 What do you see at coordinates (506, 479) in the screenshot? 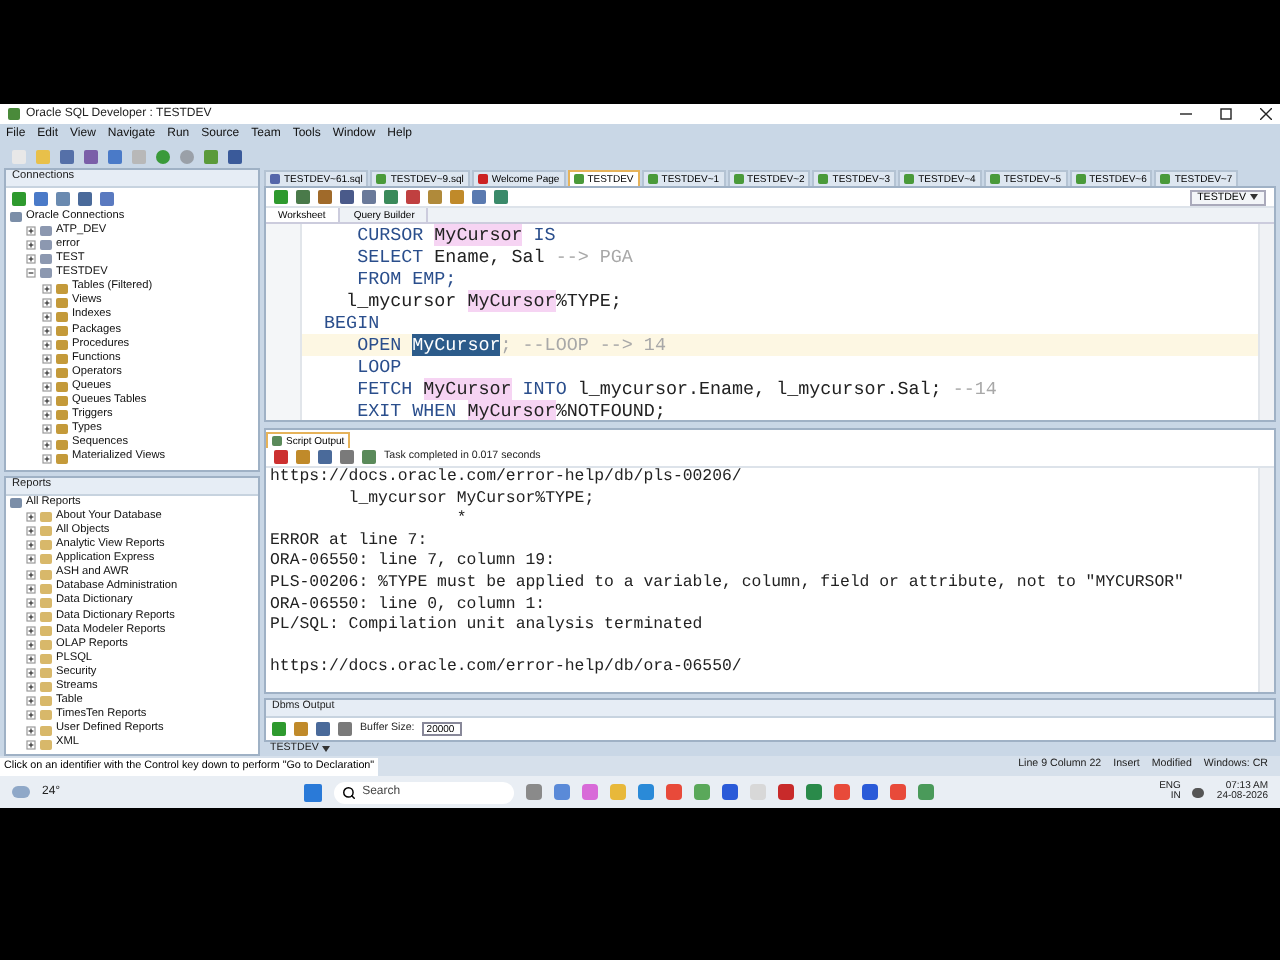
I see `output-line: https://docs.oracle.com/error-help/db/pls-00206/` at bounding box center [506, 479].